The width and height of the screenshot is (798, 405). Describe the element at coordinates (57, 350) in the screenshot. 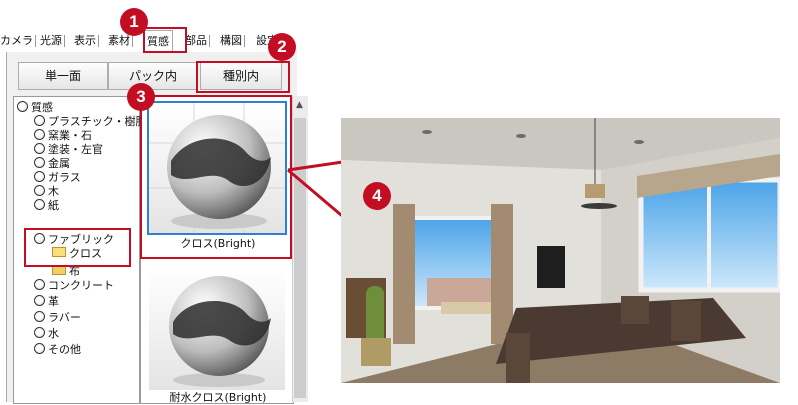

I see `tree-item: その他` at that location.